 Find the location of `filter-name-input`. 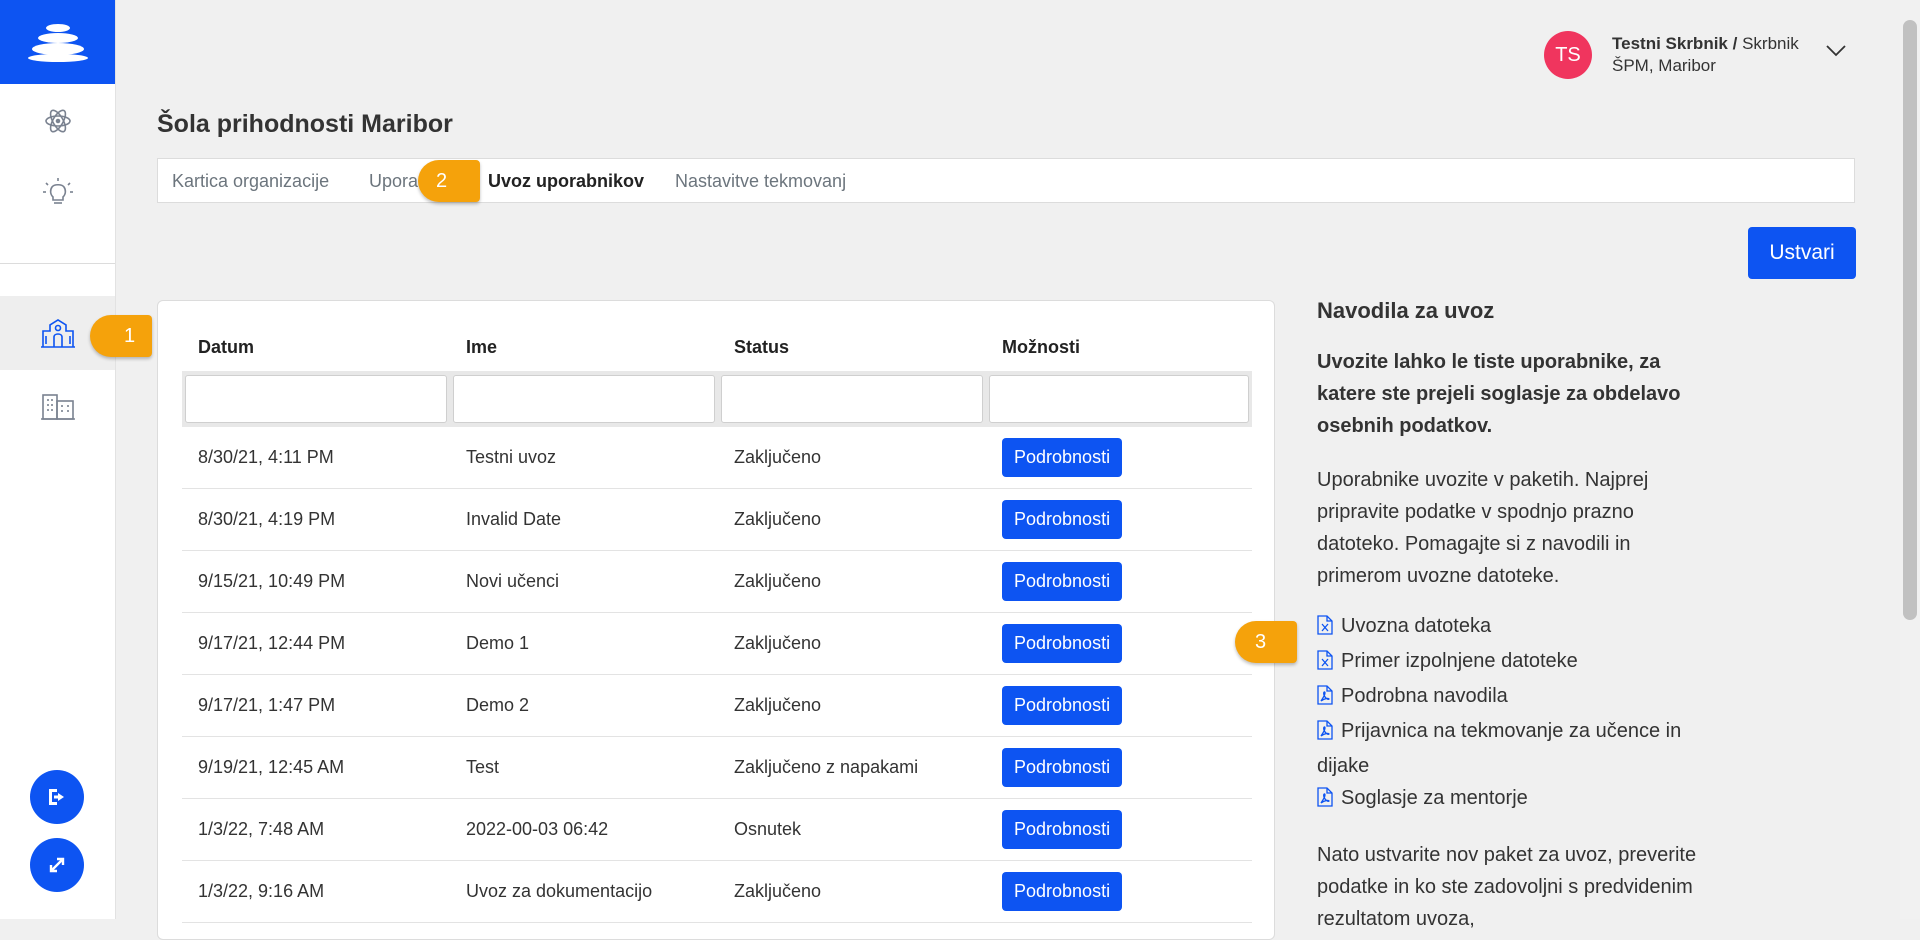

filter-name-input is located at coordinates (584, 399).